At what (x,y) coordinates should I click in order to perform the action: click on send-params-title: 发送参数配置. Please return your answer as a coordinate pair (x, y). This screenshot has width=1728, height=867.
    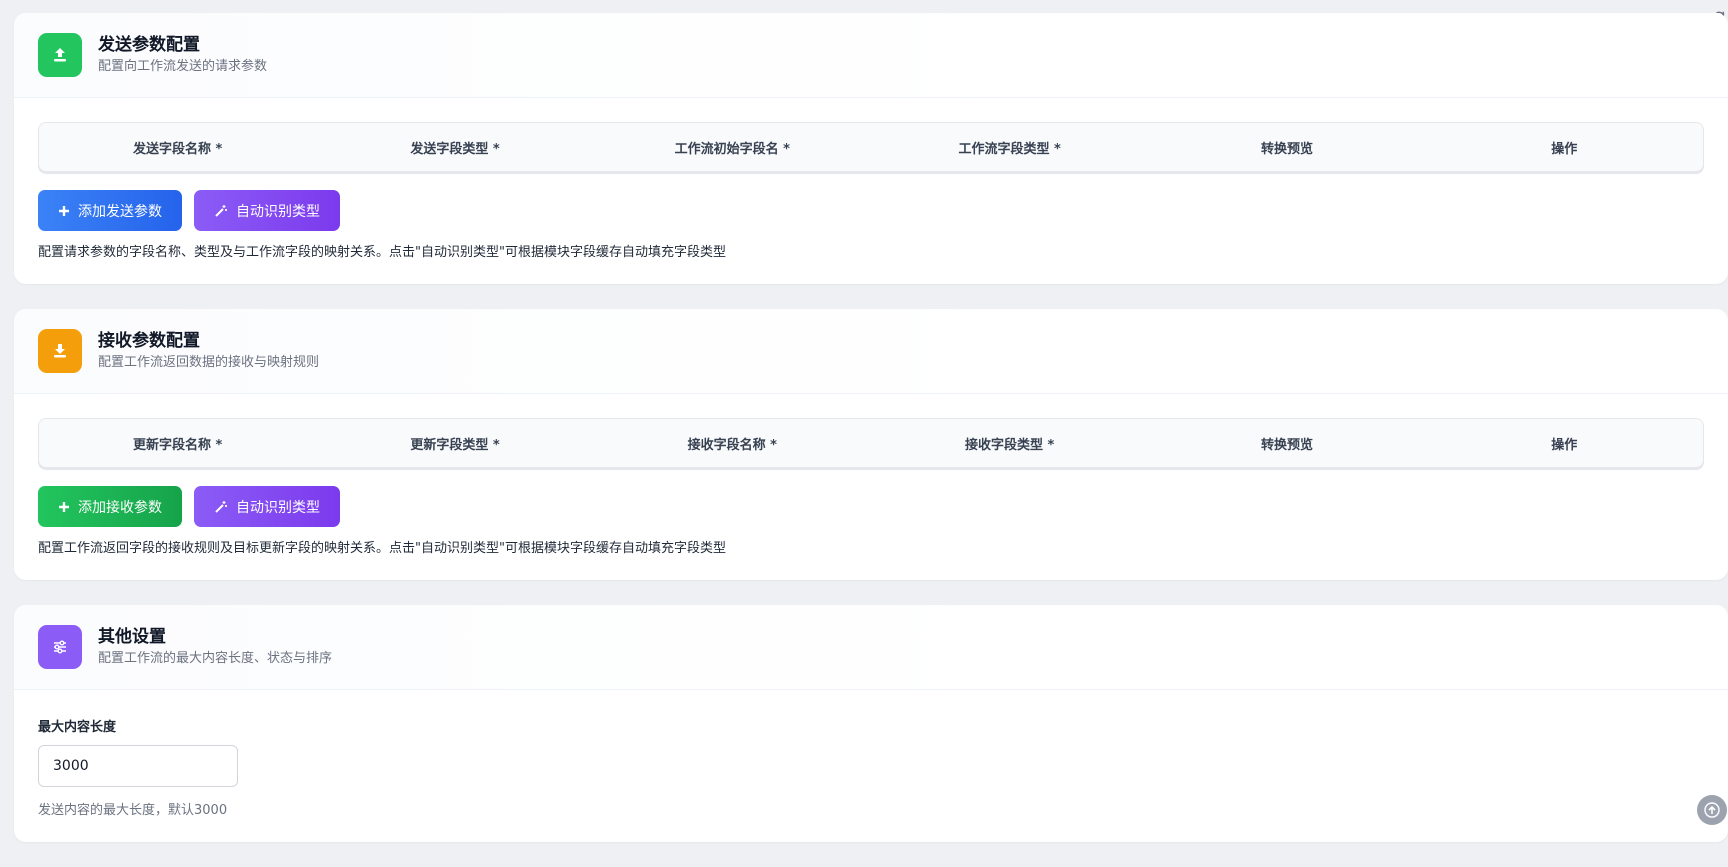
    Looking at the image, I should click on (149, 45).